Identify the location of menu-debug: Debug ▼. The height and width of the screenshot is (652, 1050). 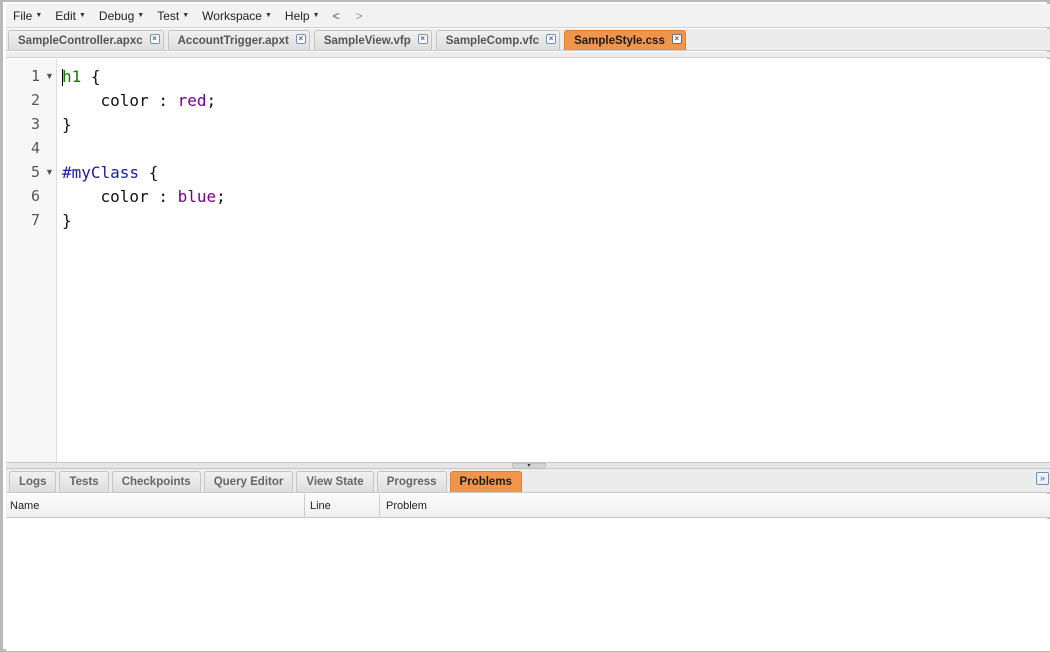
(121, 16).